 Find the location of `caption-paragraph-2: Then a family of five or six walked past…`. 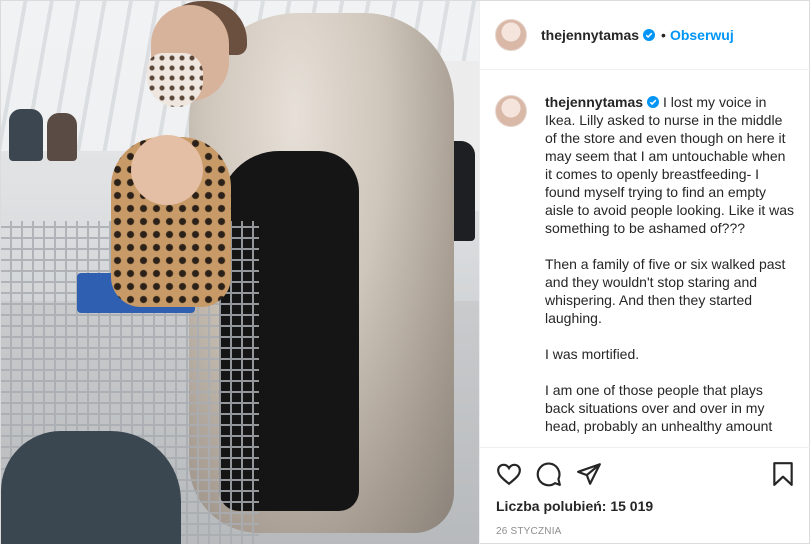

caption-paragraph-2: Then a family of five or six walked past… is located at coordinates (665, 291).